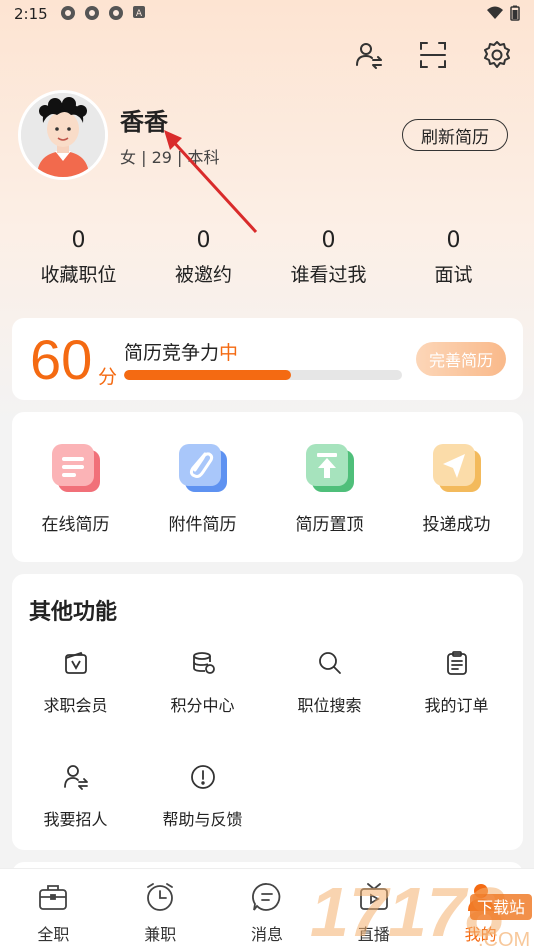 This screenshot has height=950, width=534. I want to click on scan-icon, so click(433, 55).